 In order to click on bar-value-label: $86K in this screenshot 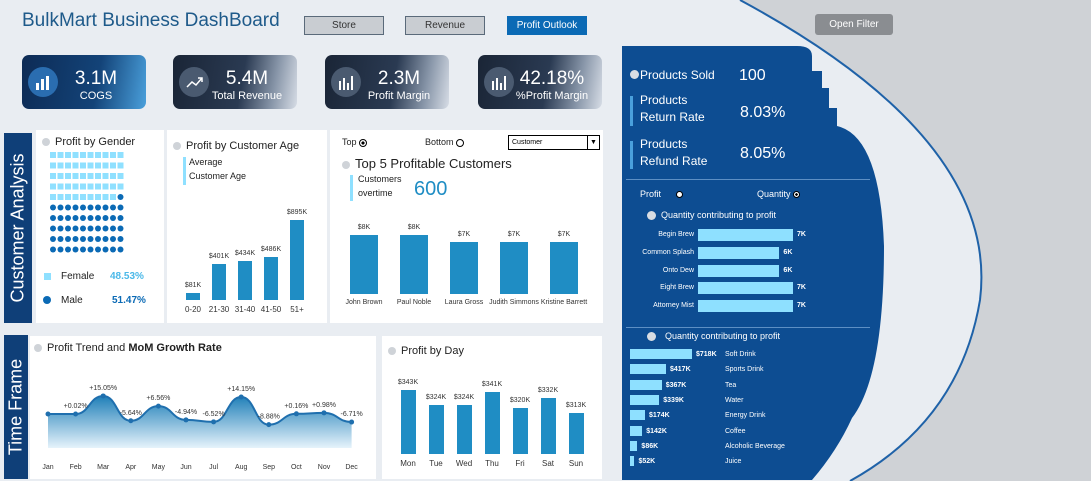, I will do `click(650, 446)`.